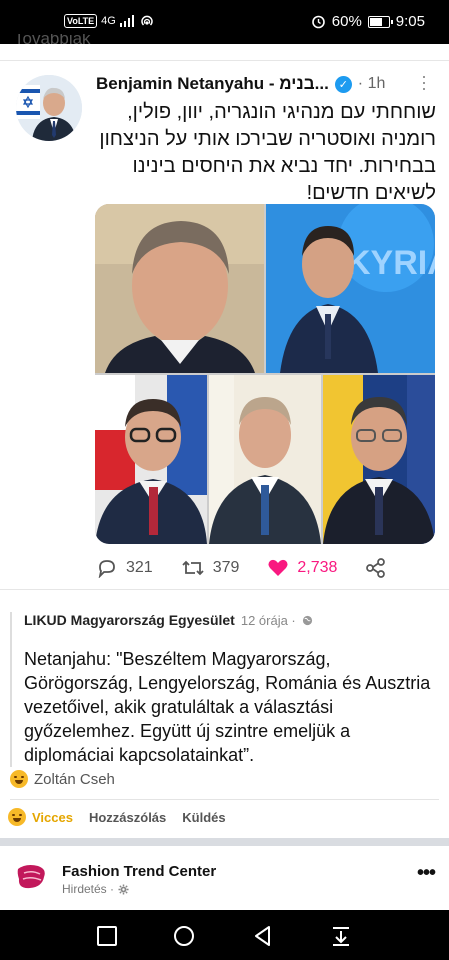 The image size is (449, 960). I want to click on reaction-summary: Zoltán Cseh, so click(62, 779).